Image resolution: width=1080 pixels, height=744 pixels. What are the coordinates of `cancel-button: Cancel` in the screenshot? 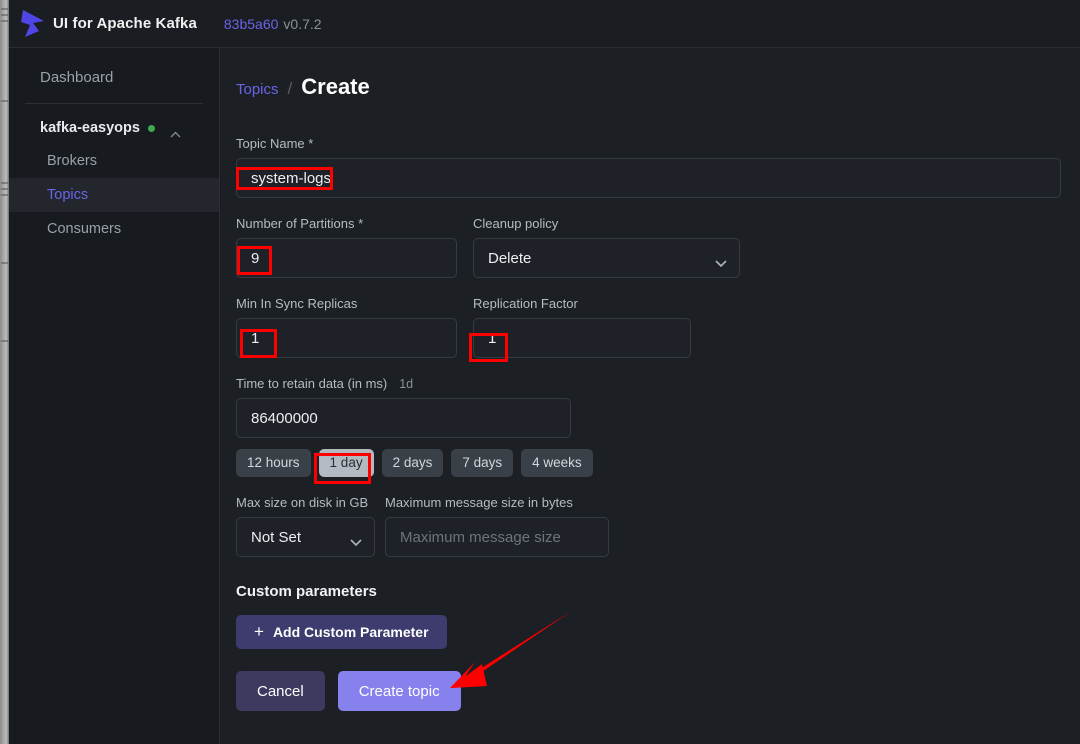 It's located at (280, 691).